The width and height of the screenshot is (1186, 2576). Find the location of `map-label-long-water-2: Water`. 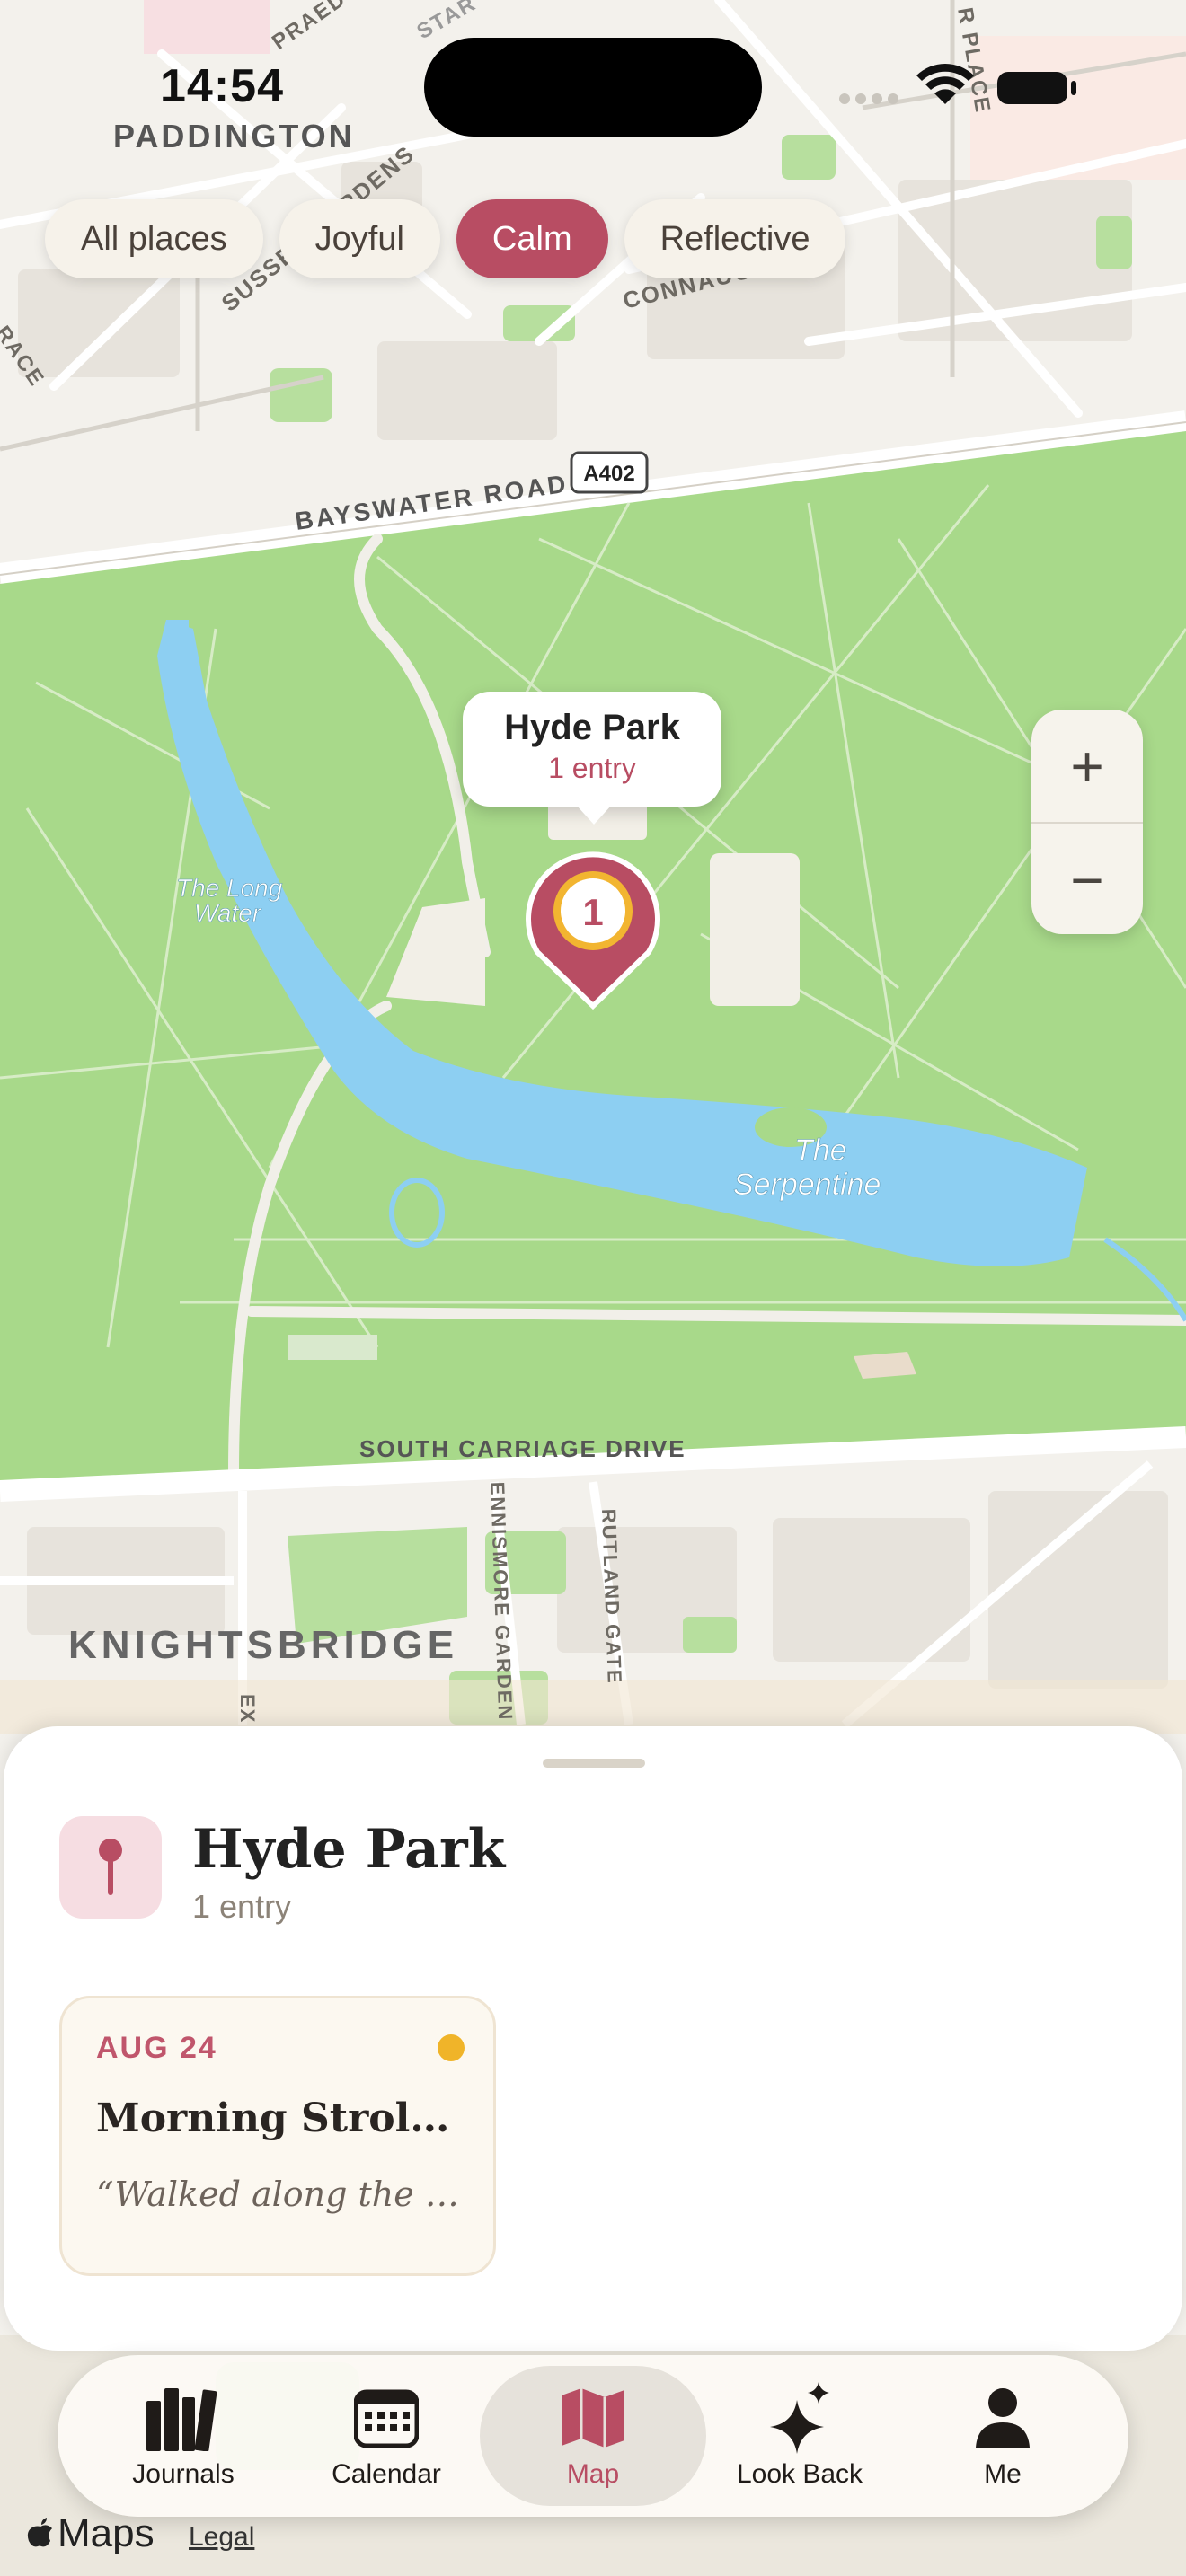

map-label-long-water-2: Water is located at coordinates (228, 913).